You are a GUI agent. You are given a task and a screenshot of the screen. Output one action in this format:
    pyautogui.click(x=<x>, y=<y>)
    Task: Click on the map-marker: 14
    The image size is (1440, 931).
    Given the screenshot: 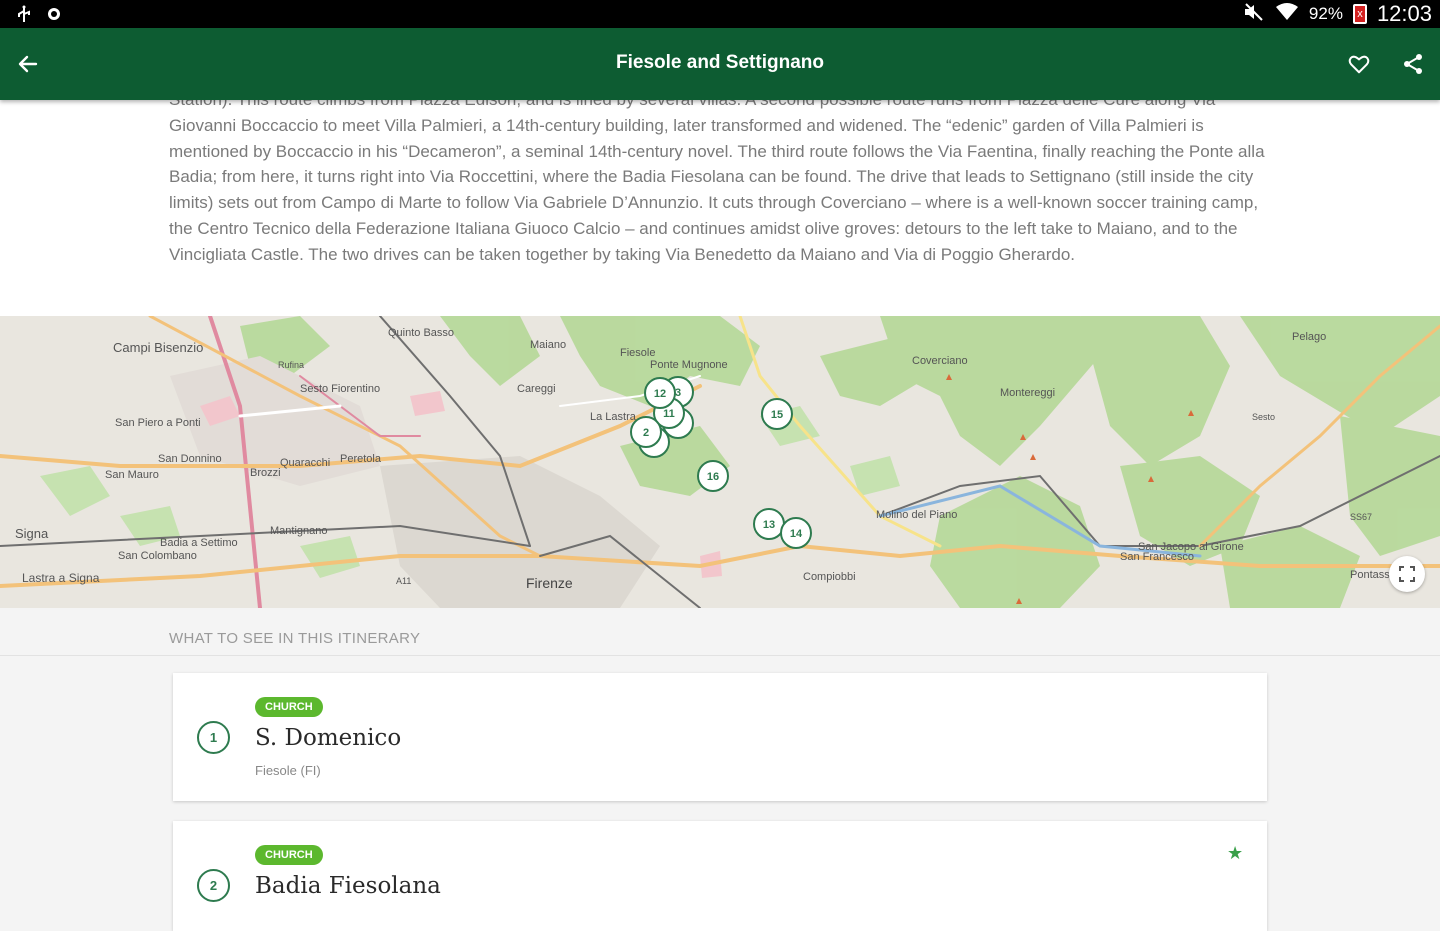 What is the action you would take?
    pyautogui.click(x=796, y=533)
    